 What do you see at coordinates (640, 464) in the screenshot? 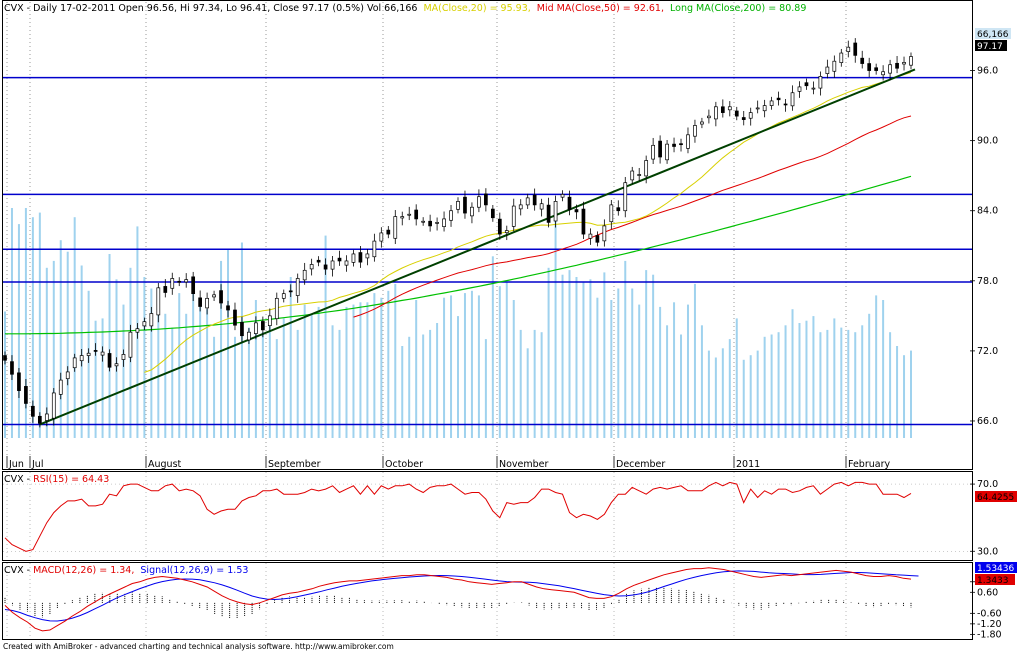
I see `month-label: December` at bounding box center [640, 464].